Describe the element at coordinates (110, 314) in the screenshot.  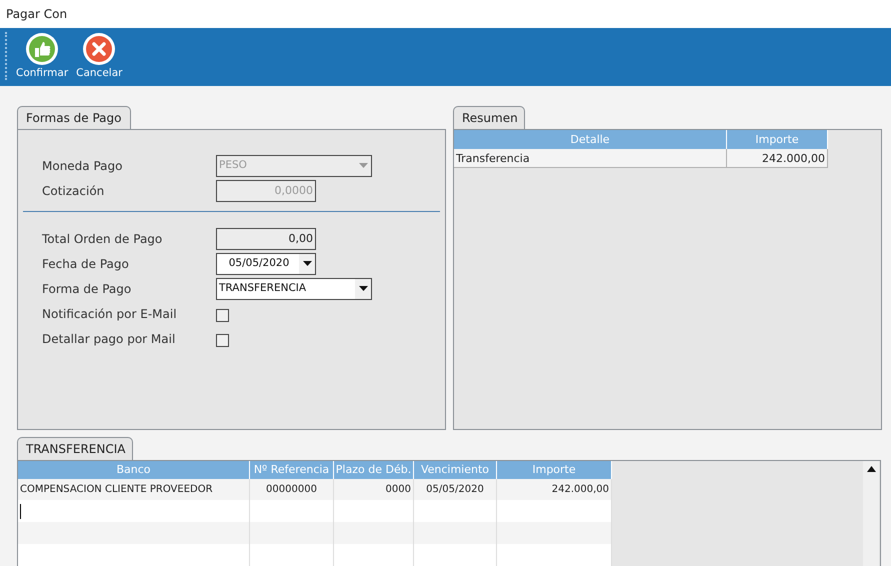
I see `field-label: Notificación por E-Mail` at that location.